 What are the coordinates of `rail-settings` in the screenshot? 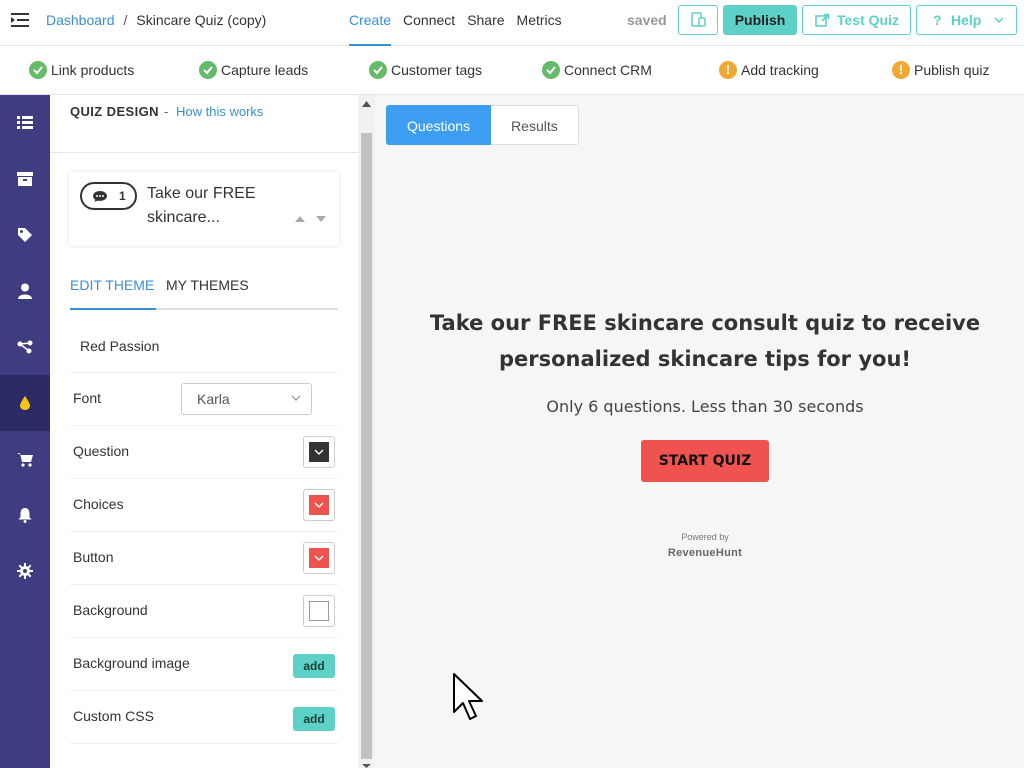 It's located at (25, 571).